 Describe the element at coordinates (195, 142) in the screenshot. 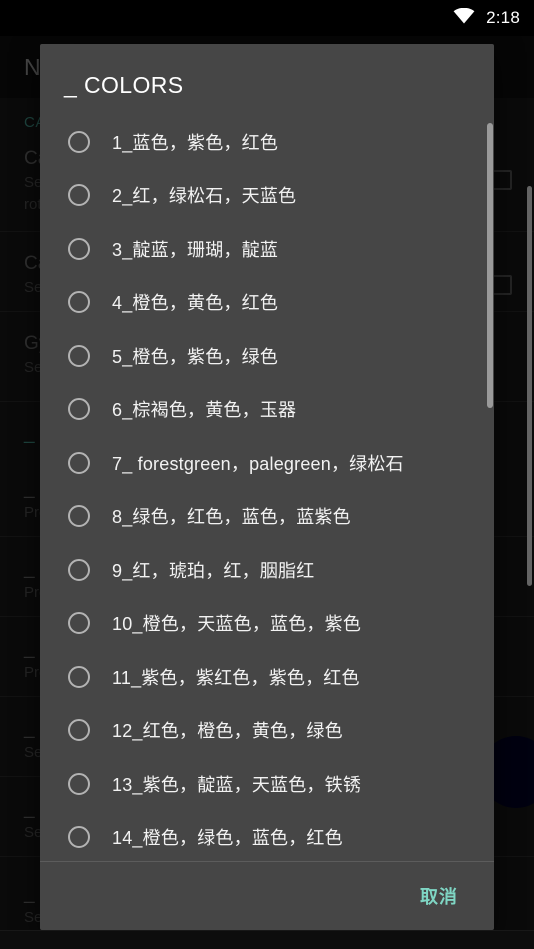

I see `dialog-option-label: 1_蓝色，紫色，红色` at that location.